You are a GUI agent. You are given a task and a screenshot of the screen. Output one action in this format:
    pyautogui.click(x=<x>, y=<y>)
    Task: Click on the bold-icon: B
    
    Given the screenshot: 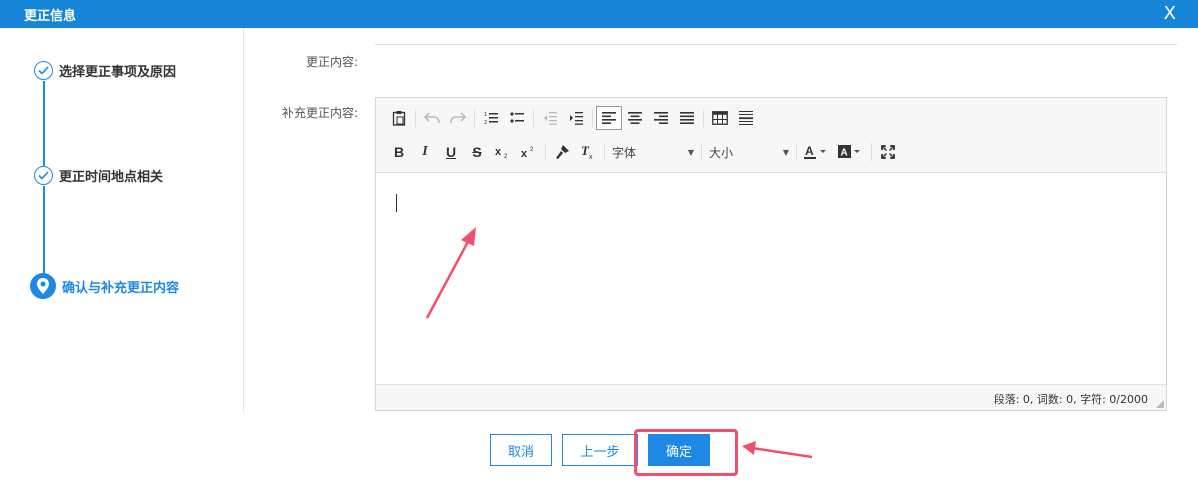 What is the action you would take?
    pyautogui.click(x=399, y=152)
    